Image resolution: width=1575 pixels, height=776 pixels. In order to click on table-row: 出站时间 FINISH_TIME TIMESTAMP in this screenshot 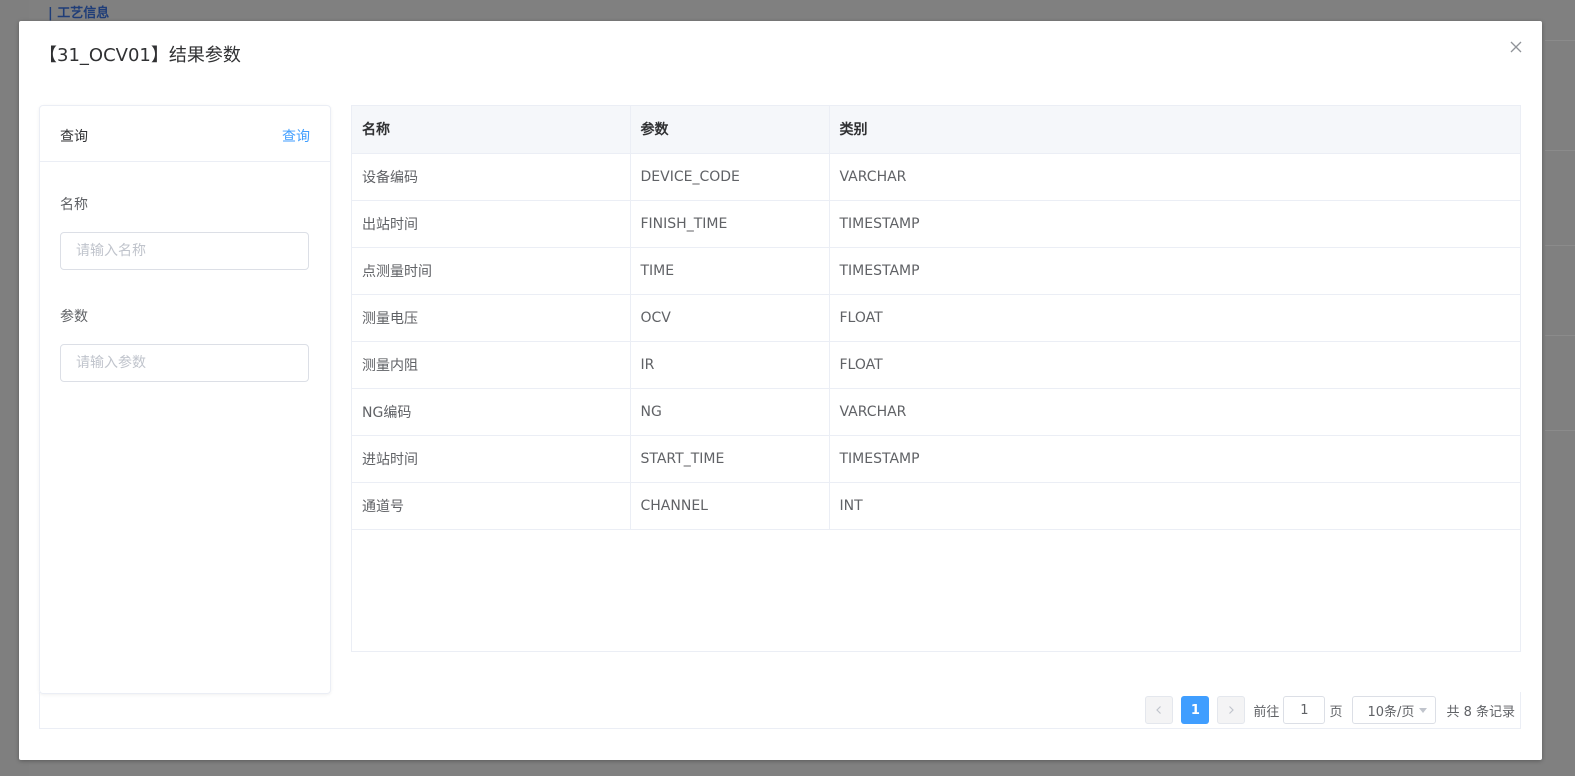, I will do `click(936, 224)`.